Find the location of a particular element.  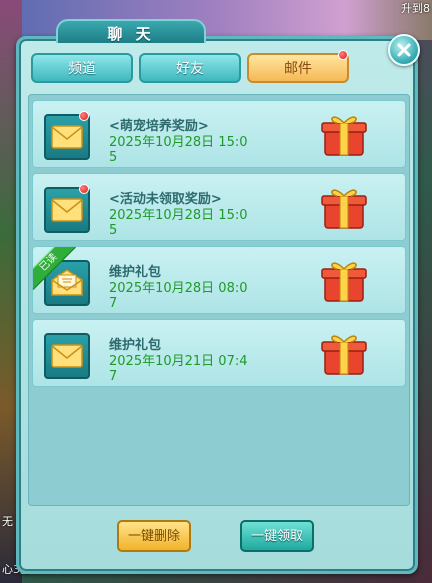

mail-date: 2025年10月21日 07:4 7 is located at coordinates (178, 369).